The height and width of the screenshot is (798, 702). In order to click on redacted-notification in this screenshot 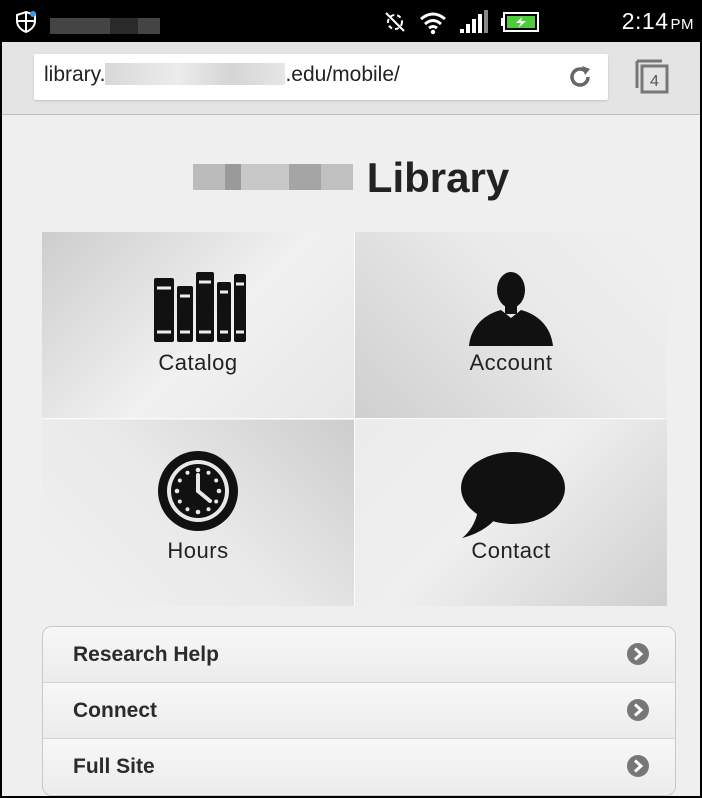, I will do `click(105, 26)`.